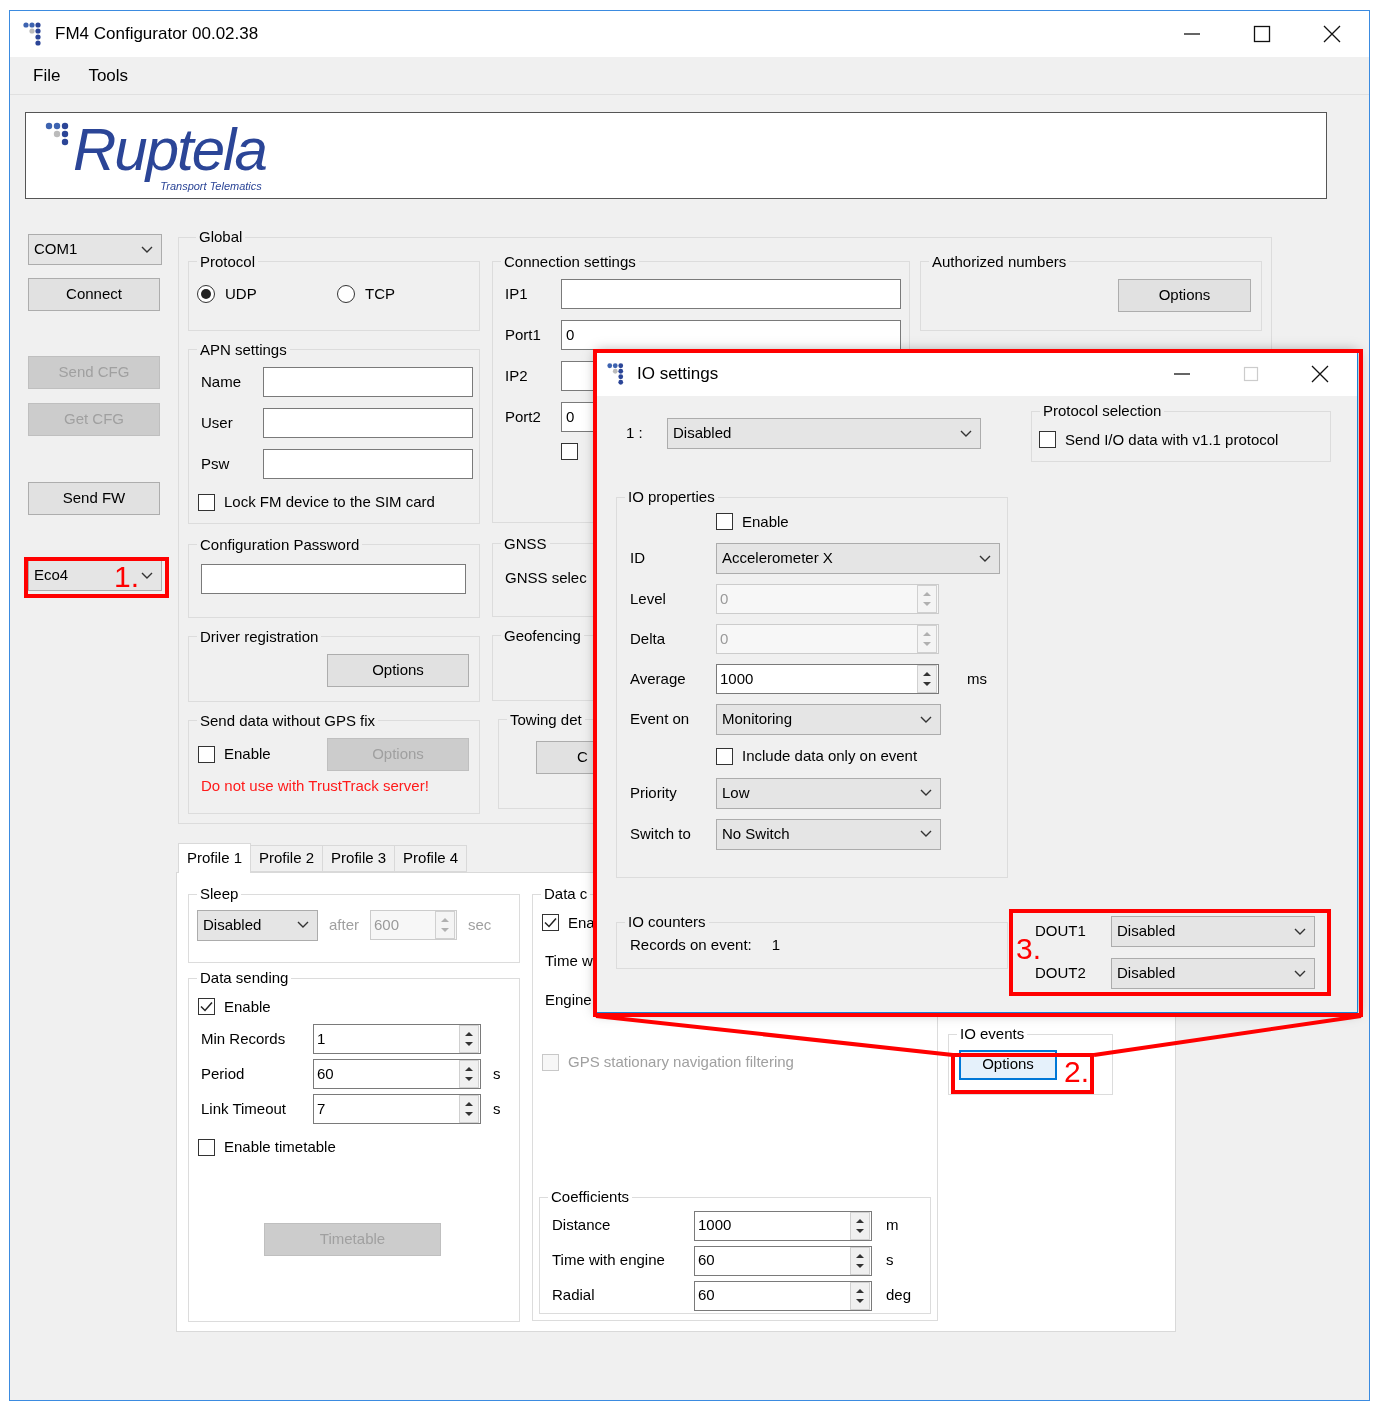 This screenshot has height=1401, width=1375. I want to click on dropdown: Accelerometer X, so click(858, 558).